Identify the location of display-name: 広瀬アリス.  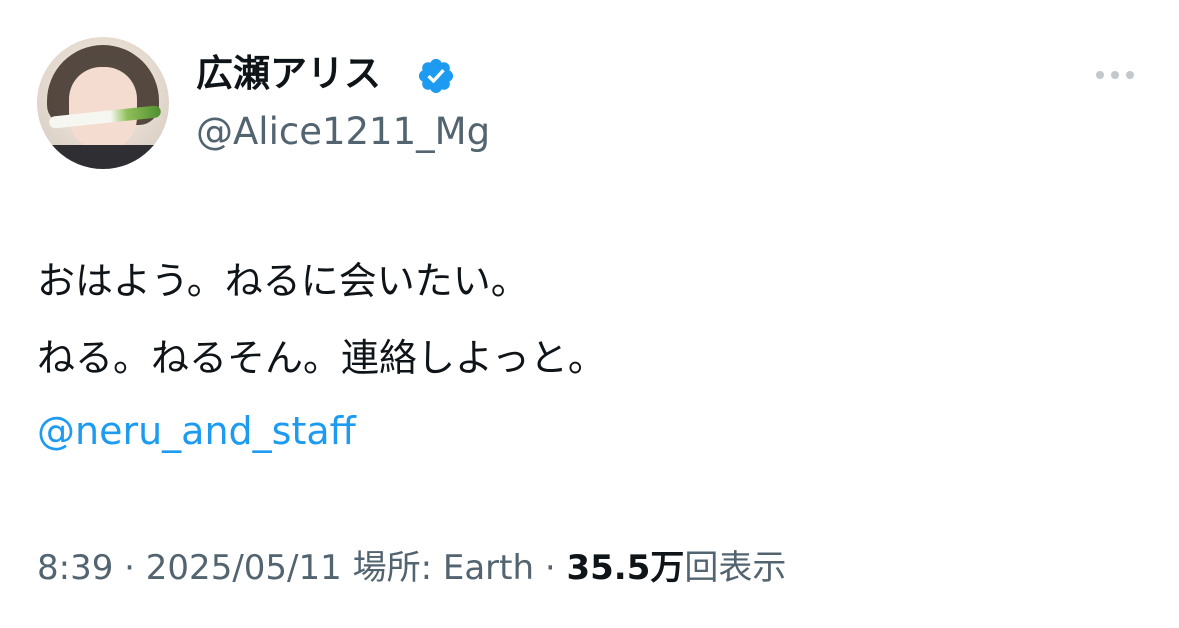
(288, 74).